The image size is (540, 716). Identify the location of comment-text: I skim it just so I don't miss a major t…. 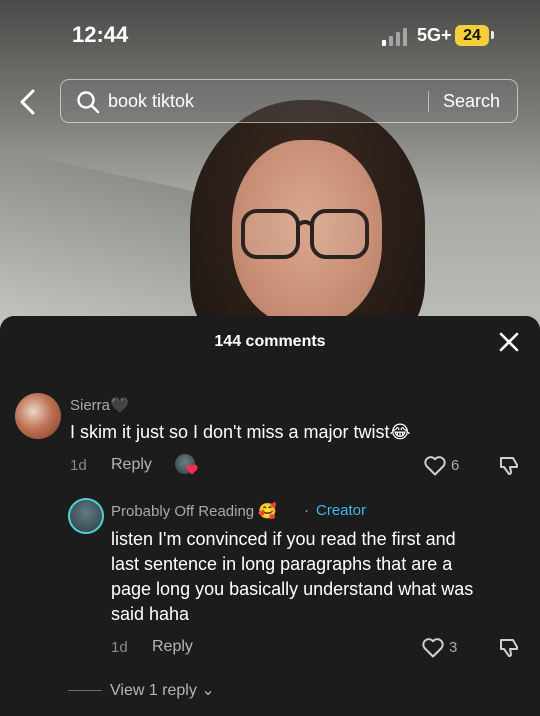
(240, 432).